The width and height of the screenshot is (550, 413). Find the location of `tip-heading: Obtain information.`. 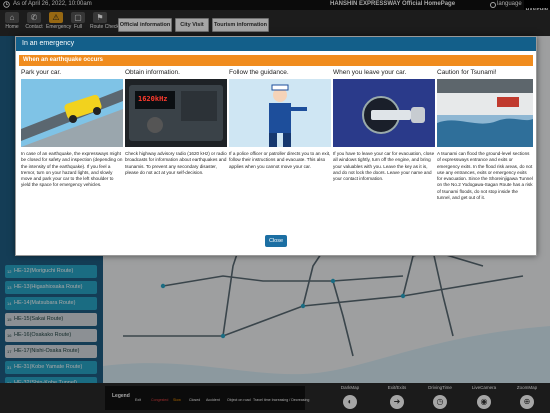

tip-heading: Obtain information. is located at coordinates (152, 72).